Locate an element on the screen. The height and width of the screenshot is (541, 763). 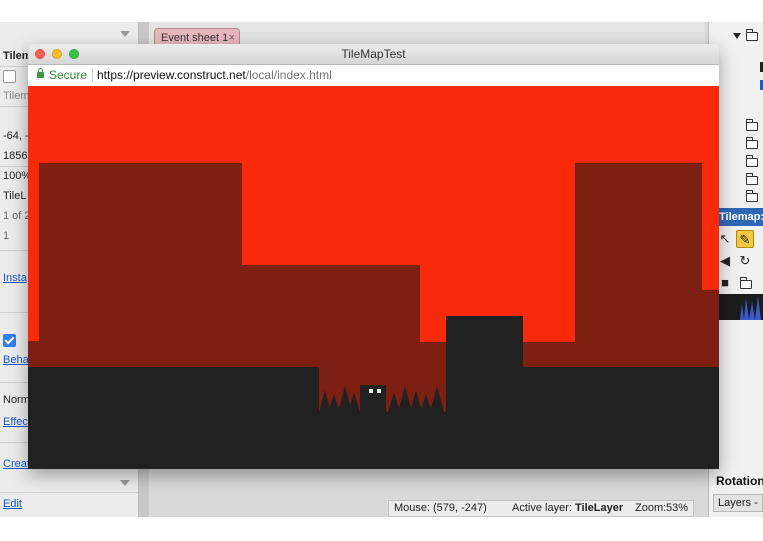
tab-label: Event sheet 1 is located at coordinates (195, 38).